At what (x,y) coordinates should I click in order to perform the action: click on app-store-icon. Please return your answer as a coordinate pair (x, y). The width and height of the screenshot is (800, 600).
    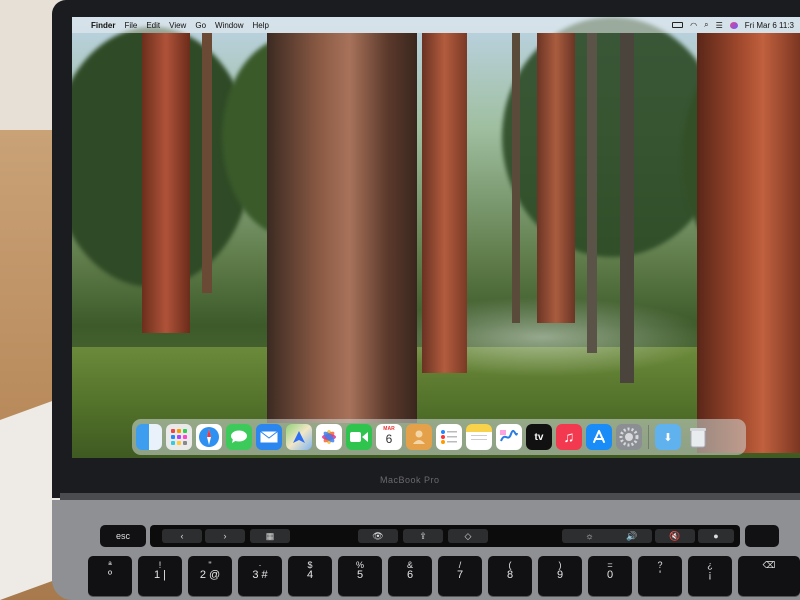
    Looking at the image, I should click on (599, 437).